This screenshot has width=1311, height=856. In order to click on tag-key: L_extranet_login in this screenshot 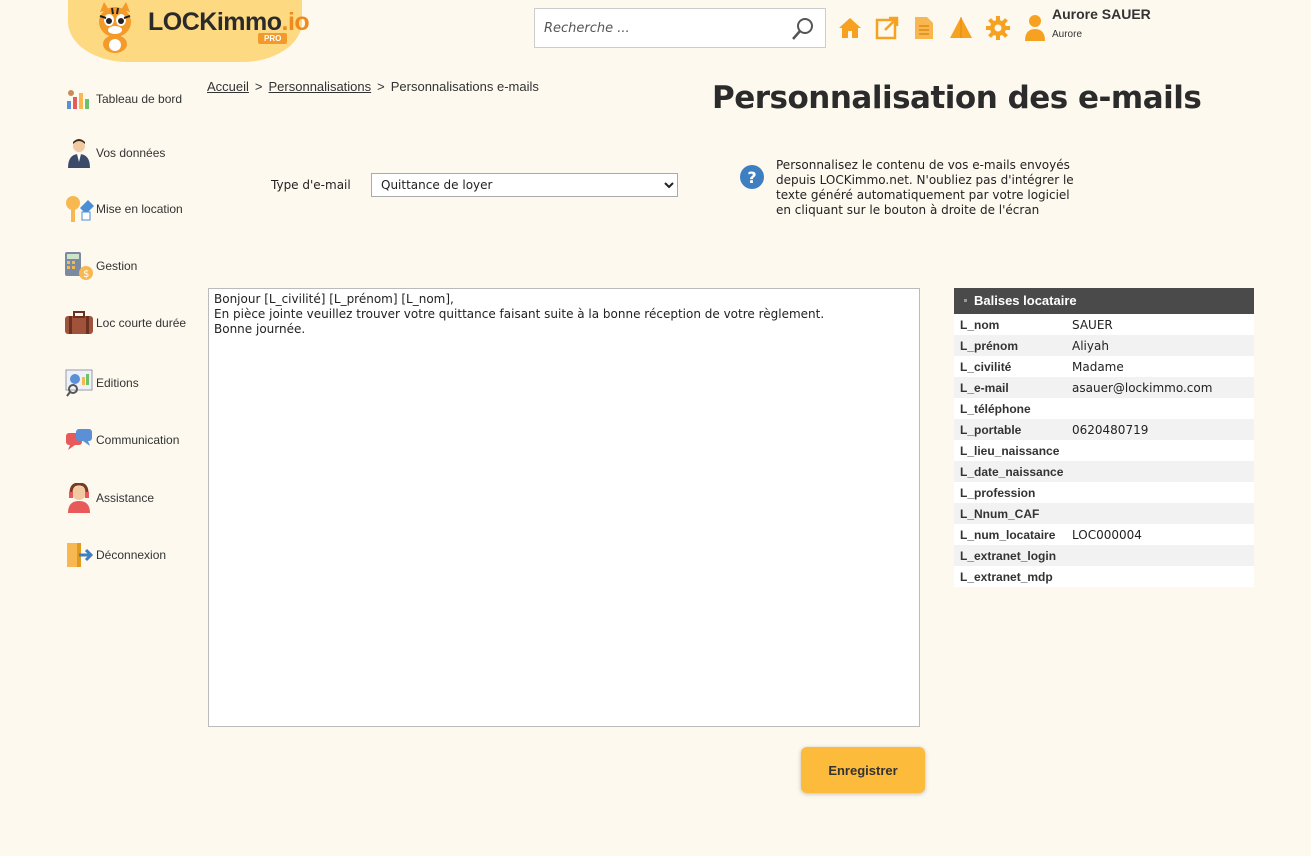, I will do `click(1008, 555)`.